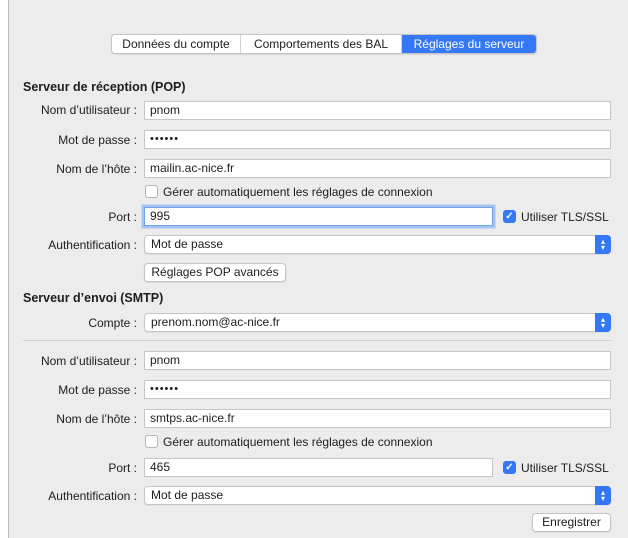 The height and width of the screenshot is (538, 628). What do you see at coordinates (122, 468) in the screenshot?
I see `outgoing-port-label: Port :` at bounding box center [122, 468].